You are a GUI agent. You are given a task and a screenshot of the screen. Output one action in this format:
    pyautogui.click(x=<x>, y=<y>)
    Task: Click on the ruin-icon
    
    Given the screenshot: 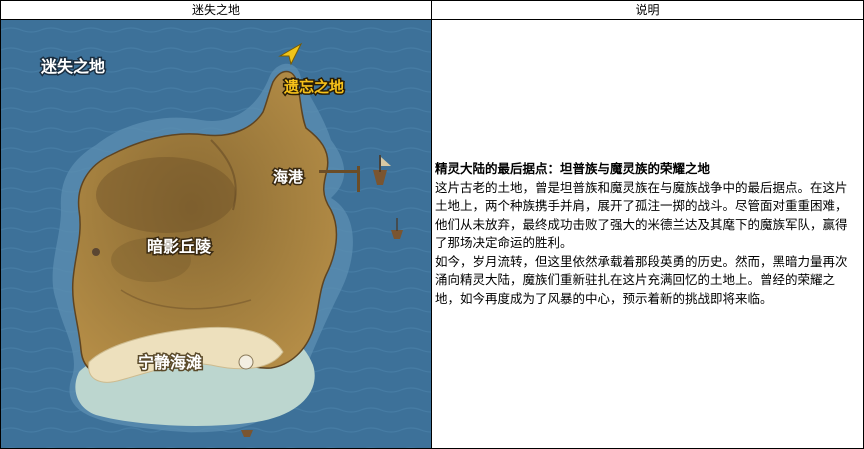 What is the action you would take?
    pyautogui.click(x=96, y=252)
    